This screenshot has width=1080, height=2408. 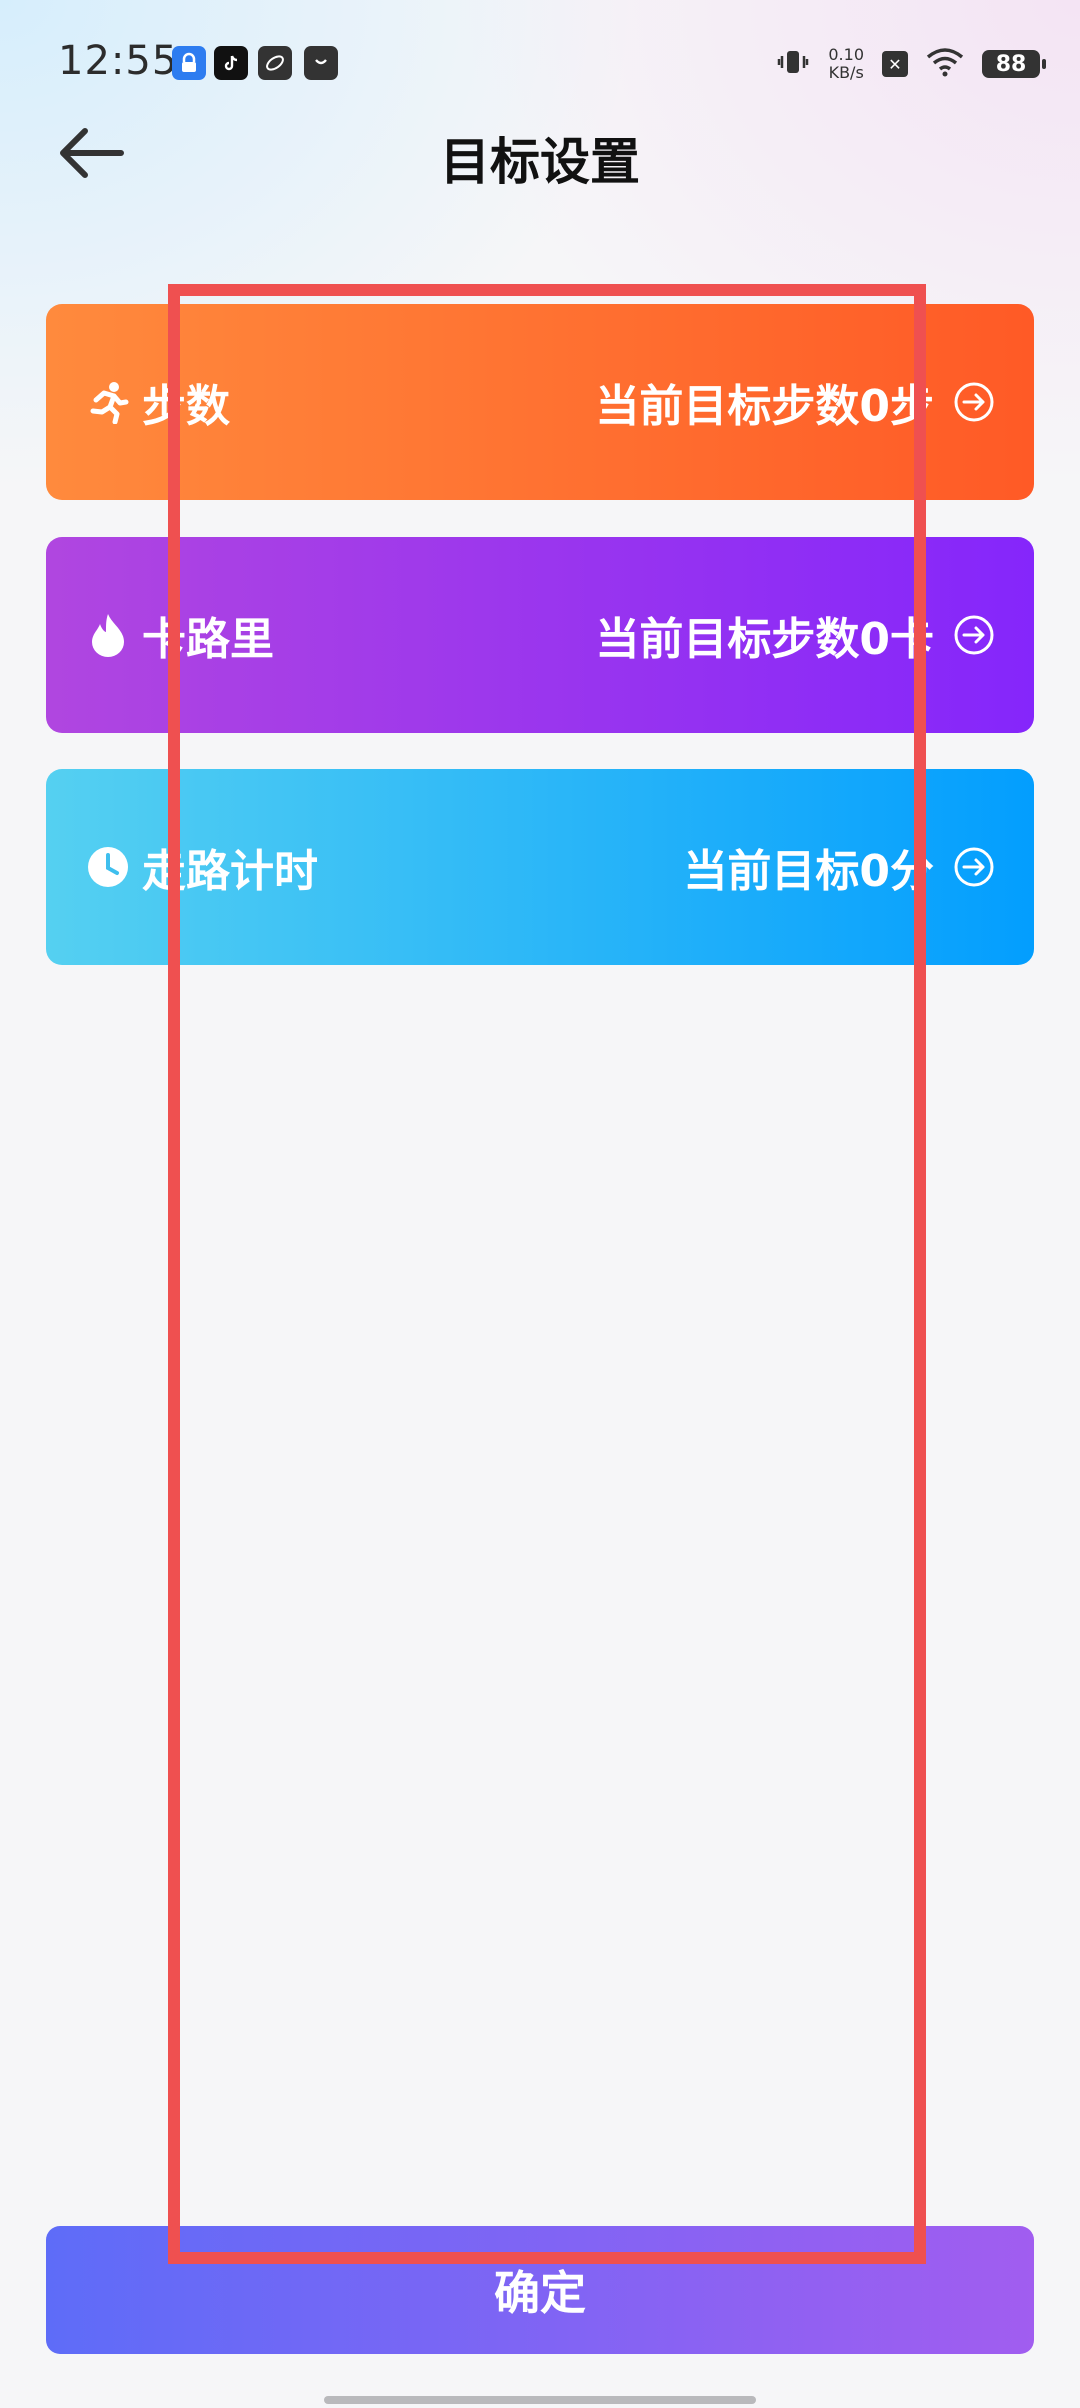 What do you see at coordinates (186, 406) in the screenshot?
I see `goal-card-label: 步数` at bounding box center [186, 406].